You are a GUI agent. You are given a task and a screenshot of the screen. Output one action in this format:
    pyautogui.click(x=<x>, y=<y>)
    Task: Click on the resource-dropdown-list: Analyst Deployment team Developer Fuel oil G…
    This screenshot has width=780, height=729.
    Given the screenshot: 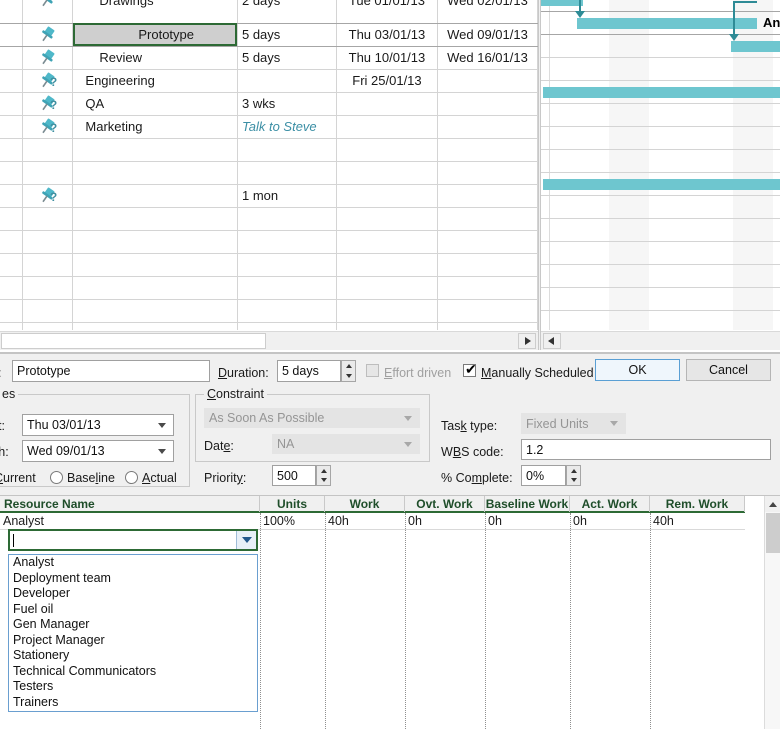 What is the action you would take?
    pyautogui.click(x=133, y=633)
    